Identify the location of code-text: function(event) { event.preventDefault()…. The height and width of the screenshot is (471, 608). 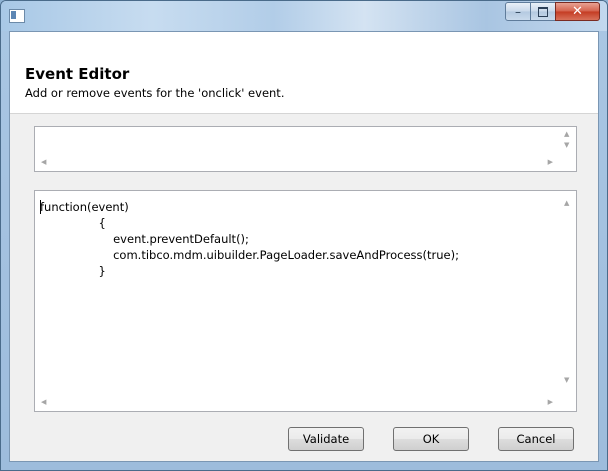
(249, 239).